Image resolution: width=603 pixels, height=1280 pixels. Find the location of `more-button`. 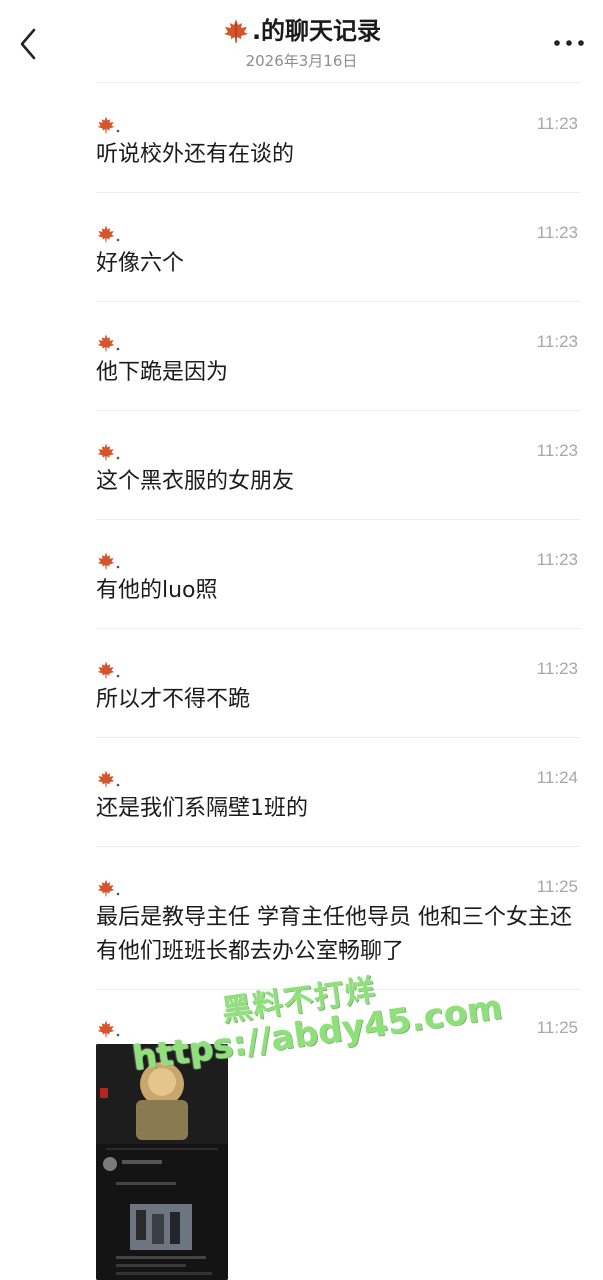

more-button is located at coordinates (569, 43).